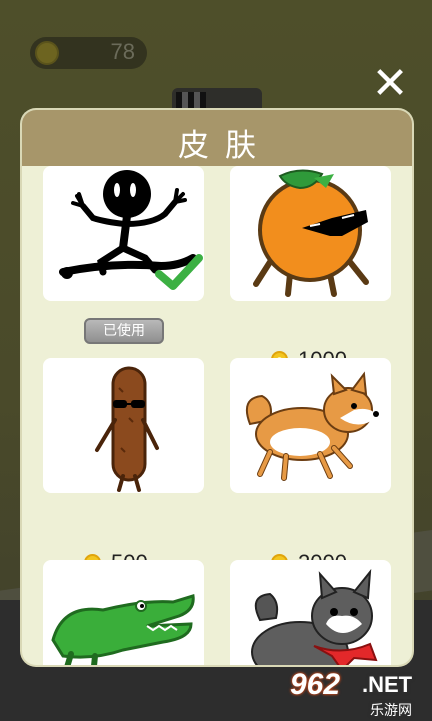 Image resolution: width=432 pixels, height=721 pixels. Describe the element at coordinates (315, 684) in the screenshot. I see `watermark-brand: 962` at that location.